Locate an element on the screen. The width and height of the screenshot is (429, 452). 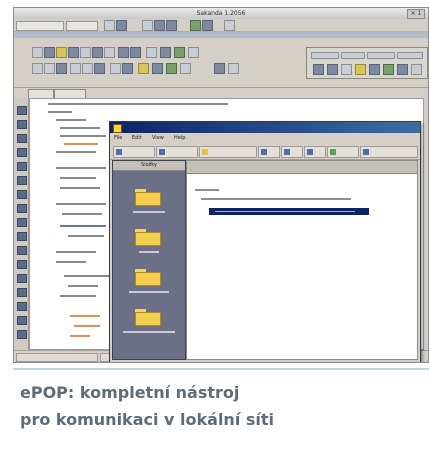
tag-icon is located at coordinates (318, 69).